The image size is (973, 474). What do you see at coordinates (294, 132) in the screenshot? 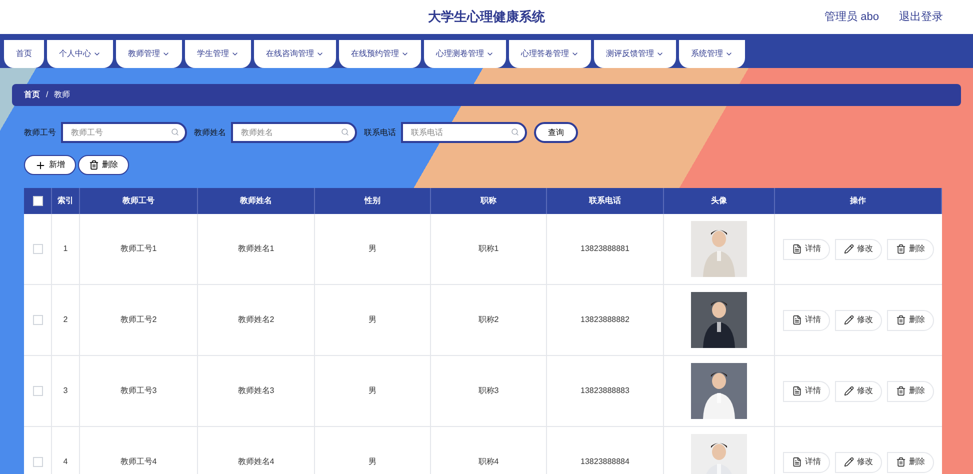
I see `search-field: 教师姓名` at bounding box center [294, 132].